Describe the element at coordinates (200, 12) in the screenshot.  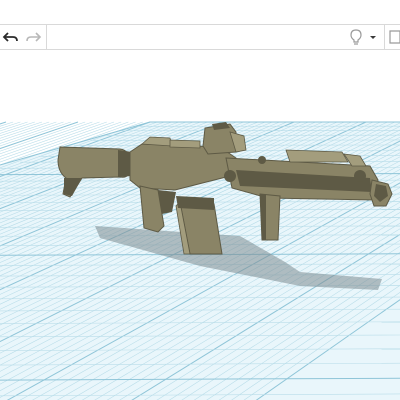
I see `top-strip` at that location.